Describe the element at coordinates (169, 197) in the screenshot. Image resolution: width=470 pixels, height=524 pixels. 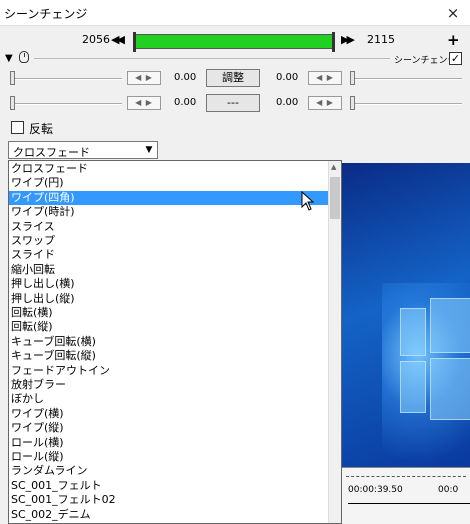
I see `dropdown-item: ワイプ(四角)` at that location.